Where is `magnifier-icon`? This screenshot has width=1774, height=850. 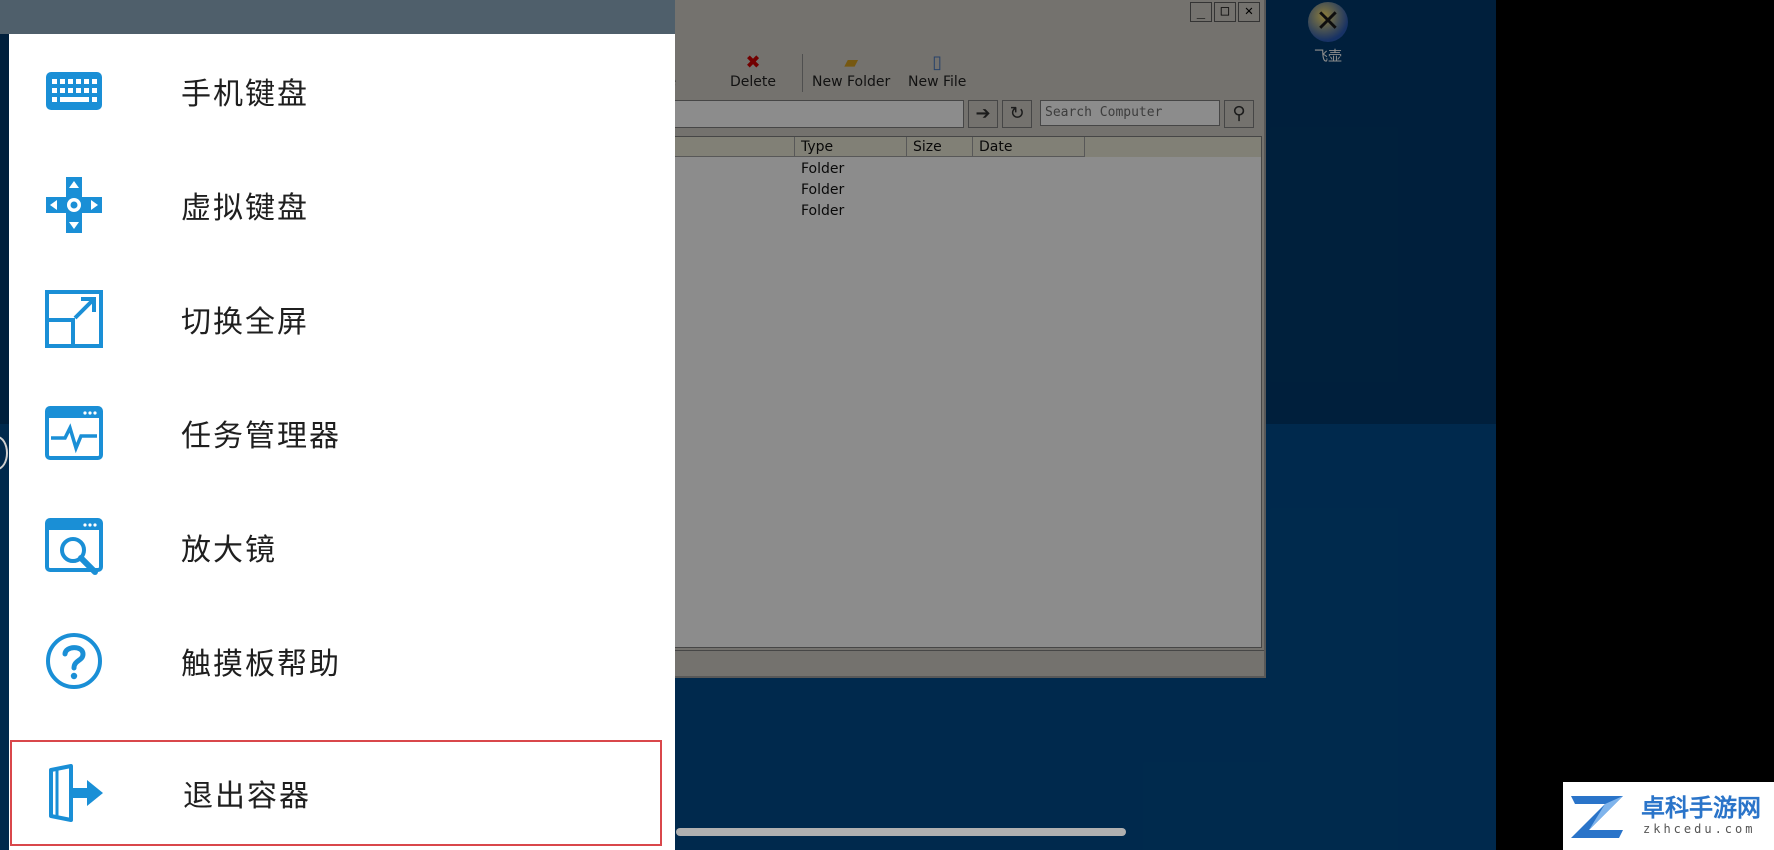
magnifier-icon is located at coordinates (74, 547).